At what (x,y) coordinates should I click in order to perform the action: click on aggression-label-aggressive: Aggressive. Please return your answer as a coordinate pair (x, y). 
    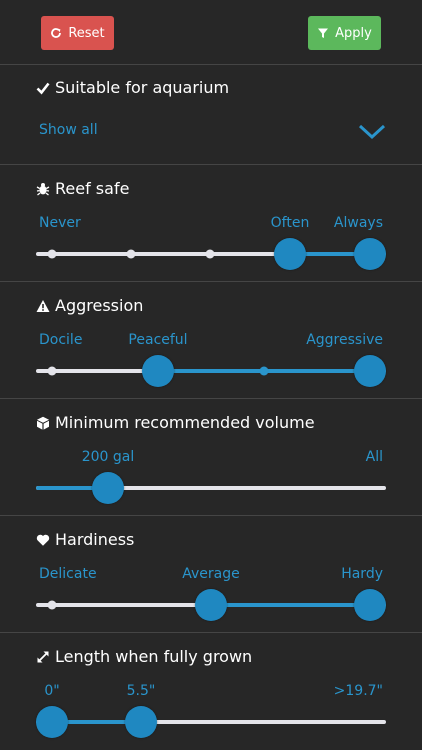
    Looking at the image, I should click on (344, 340).